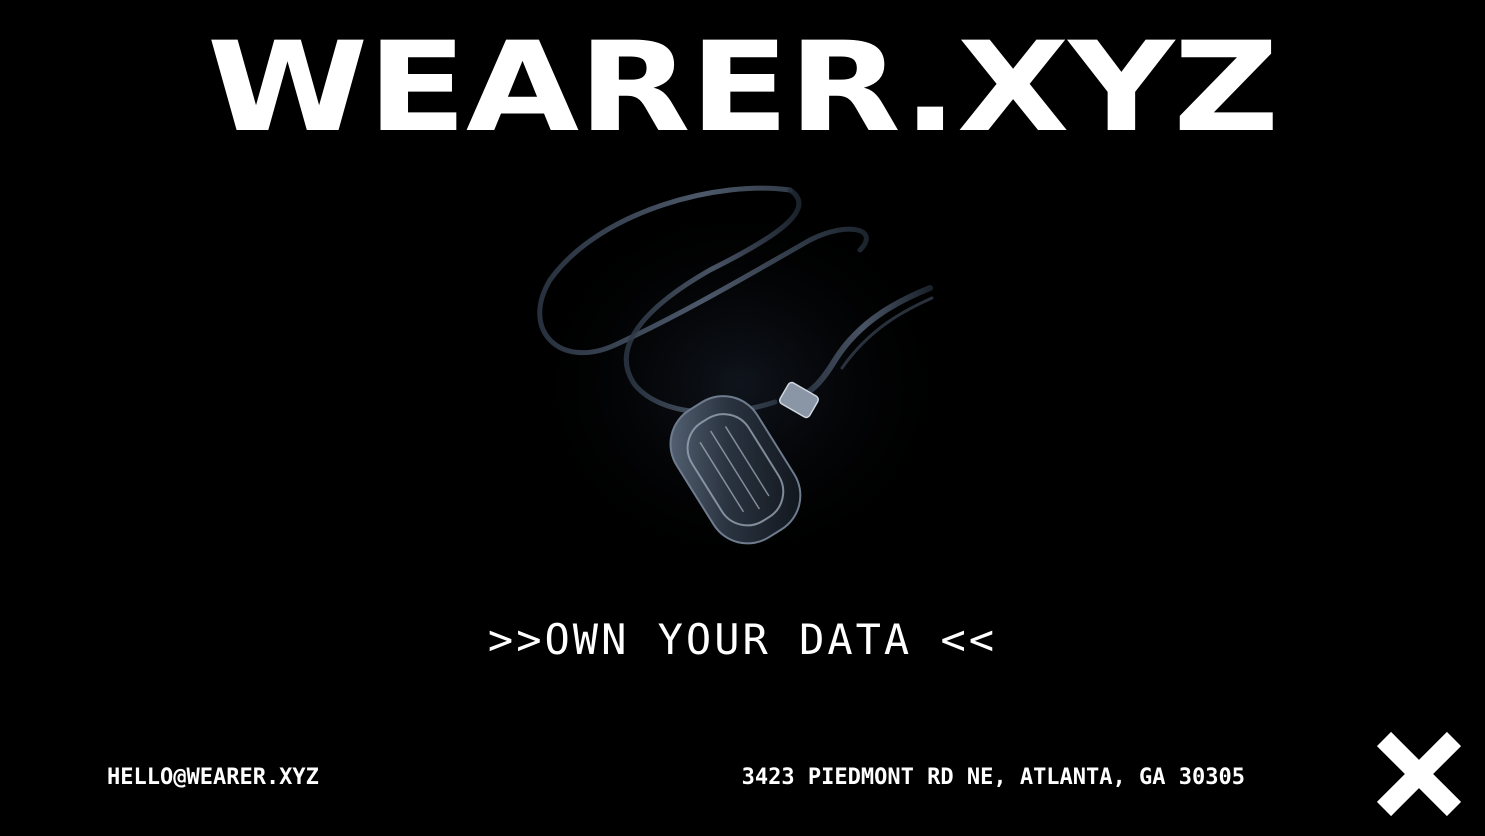 The image size is (1485, 836). What do you see at coordinates (740, 365) in the screenshot?
I see `pendant-necklace-image` at bounding box center [740, 365].